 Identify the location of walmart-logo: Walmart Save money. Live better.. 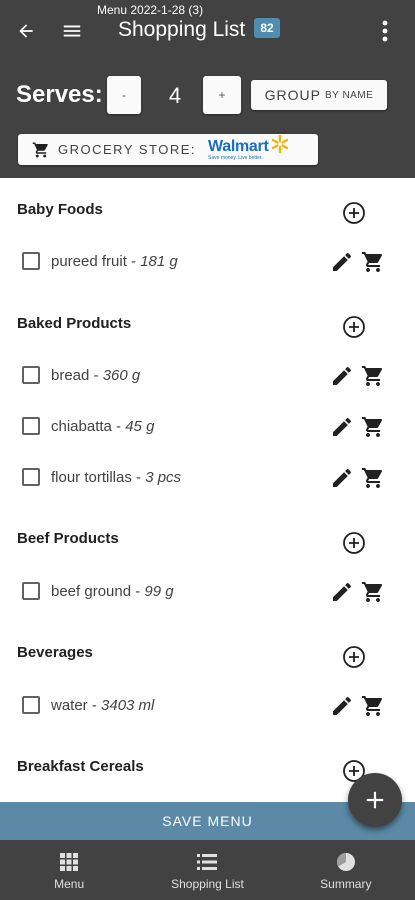
(238, 149).